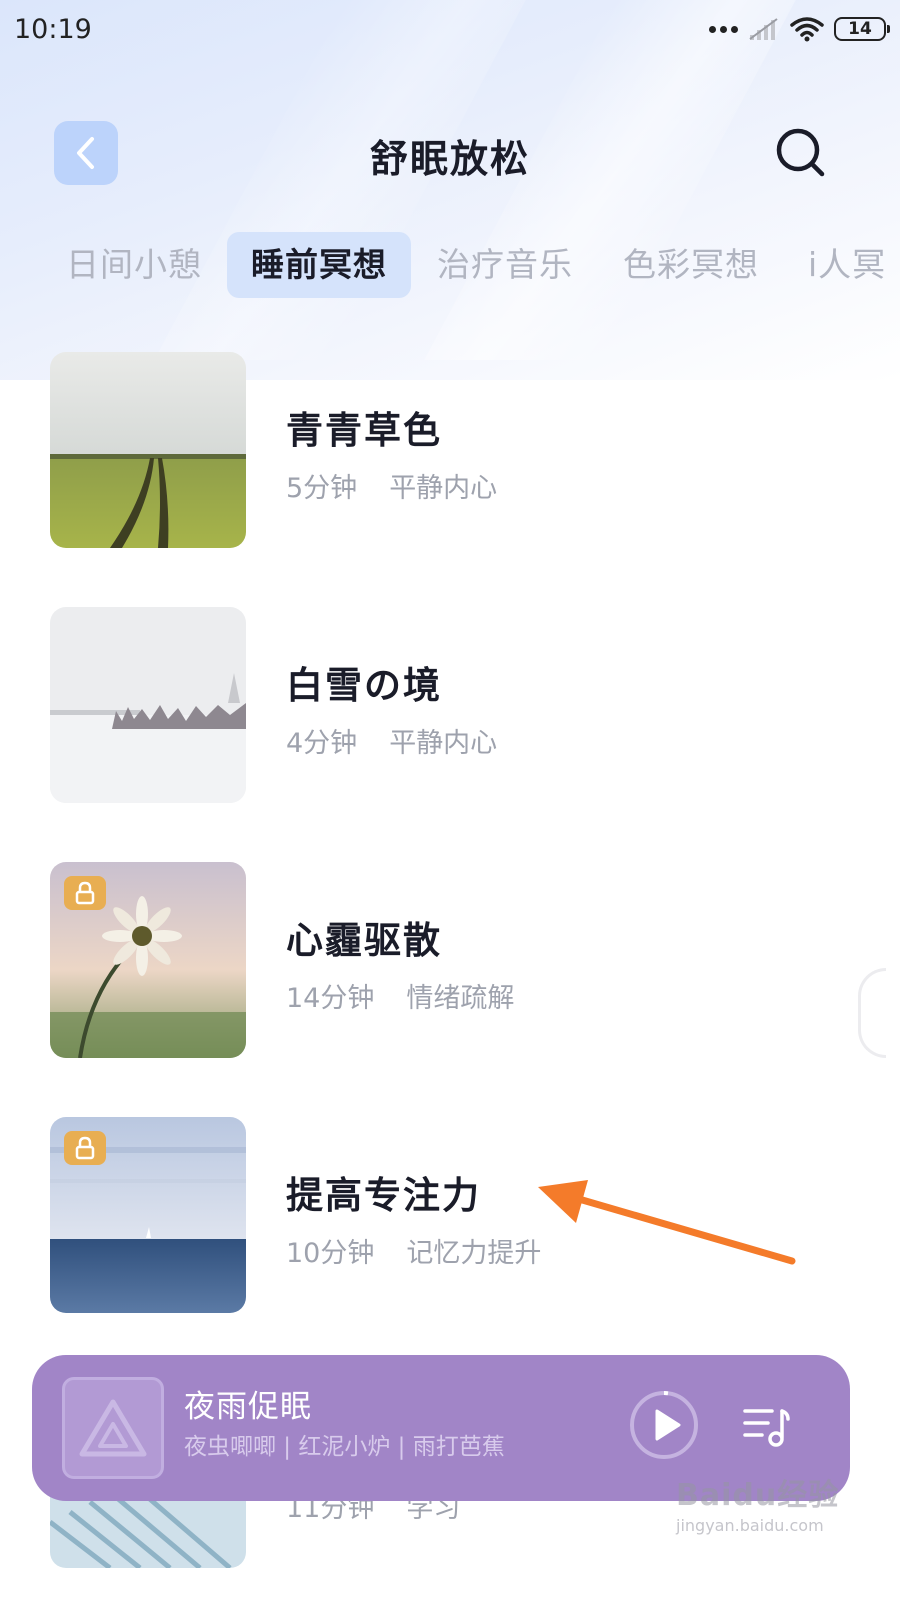 This screenshot has width=900, height=1600. I want to click on watermark-logo: Baidu经验, so click(758, 1495).